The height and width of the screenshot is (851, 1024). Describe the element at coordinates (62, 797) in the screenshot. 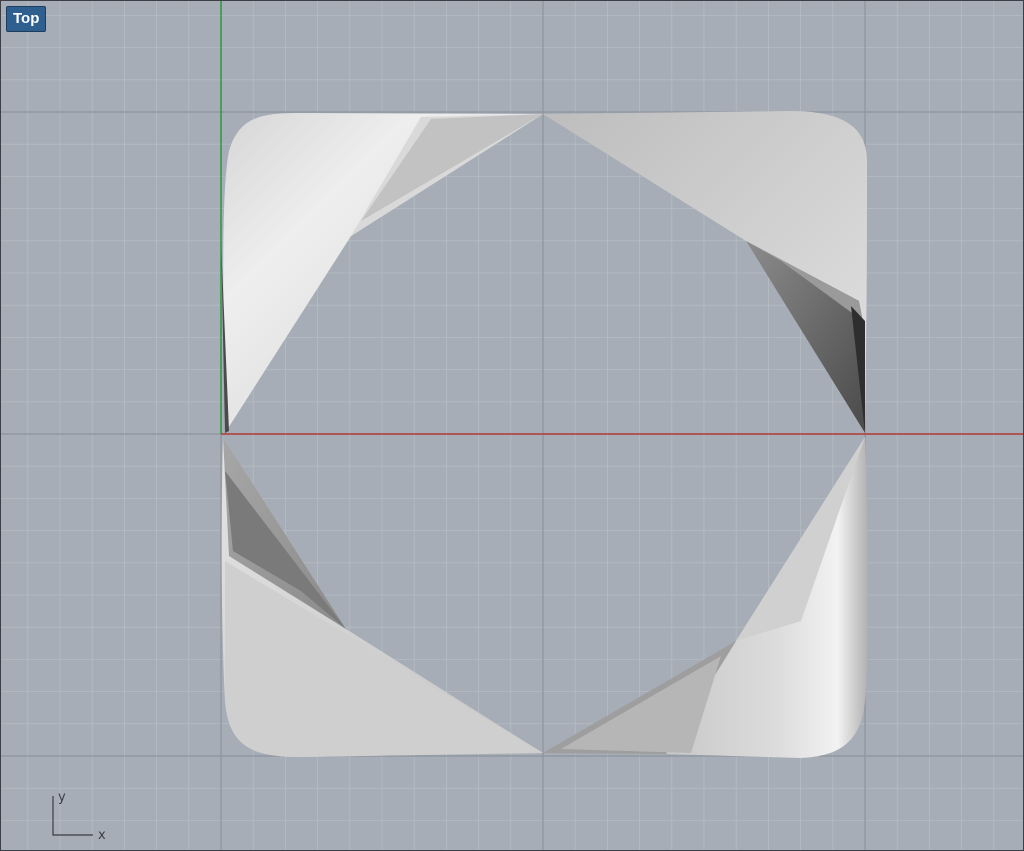

I see `gizmo-y-label: y` at that location.